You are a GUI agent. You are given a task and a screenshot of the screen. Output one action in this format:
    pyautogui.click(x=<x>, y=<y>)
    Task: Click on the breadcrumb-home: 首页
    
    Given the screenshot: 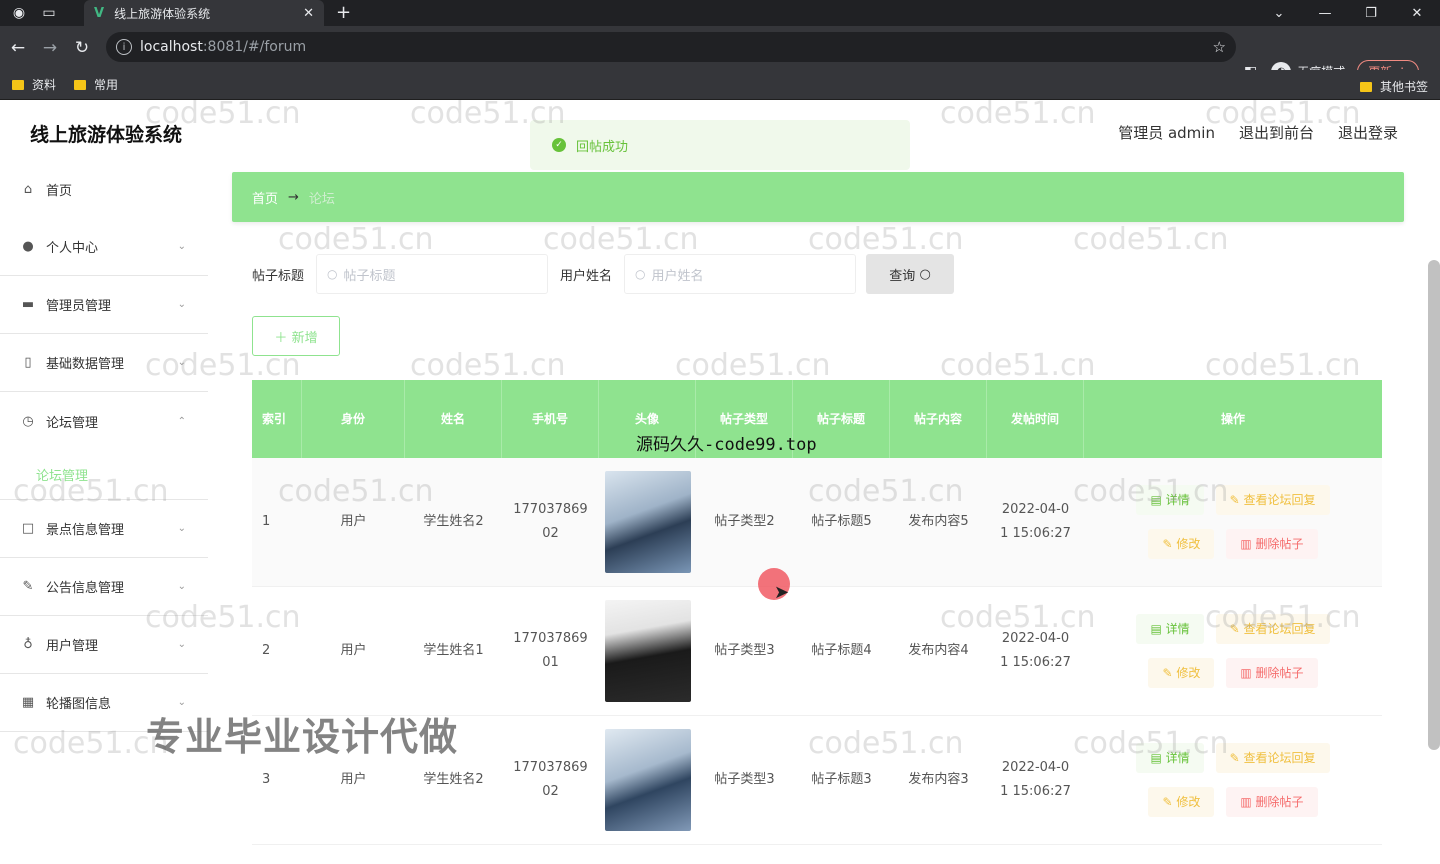 What is the action you would take?
    pyautogui.click(x=265, y=197)
    